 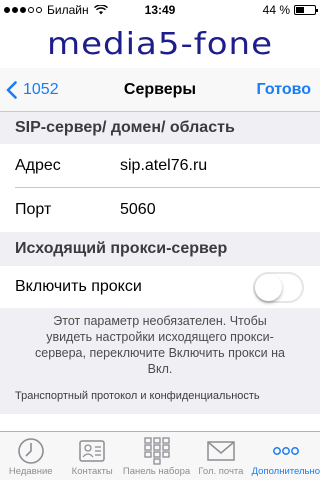 What do you see at coordinates (156, 451) in the screenshot?
I see `keypad-icon` at bounding box center [156, 451].